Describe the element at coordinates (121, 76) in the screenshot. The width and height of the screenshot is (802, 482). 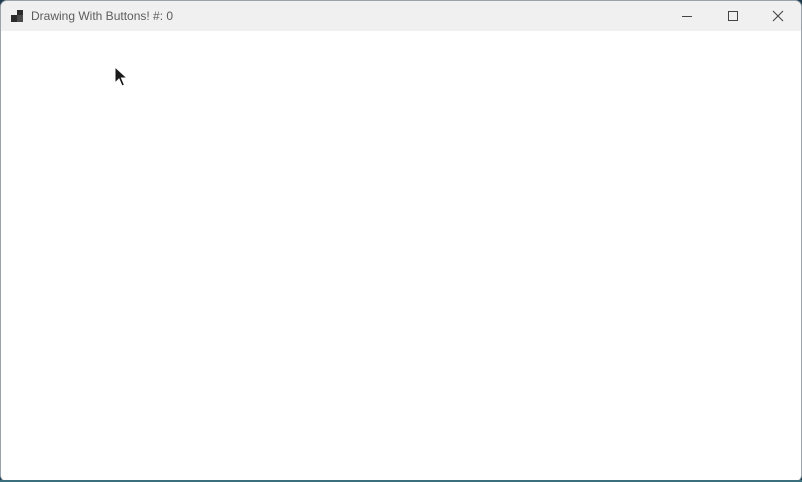
I see `mouse-pointer-icon` at that location.